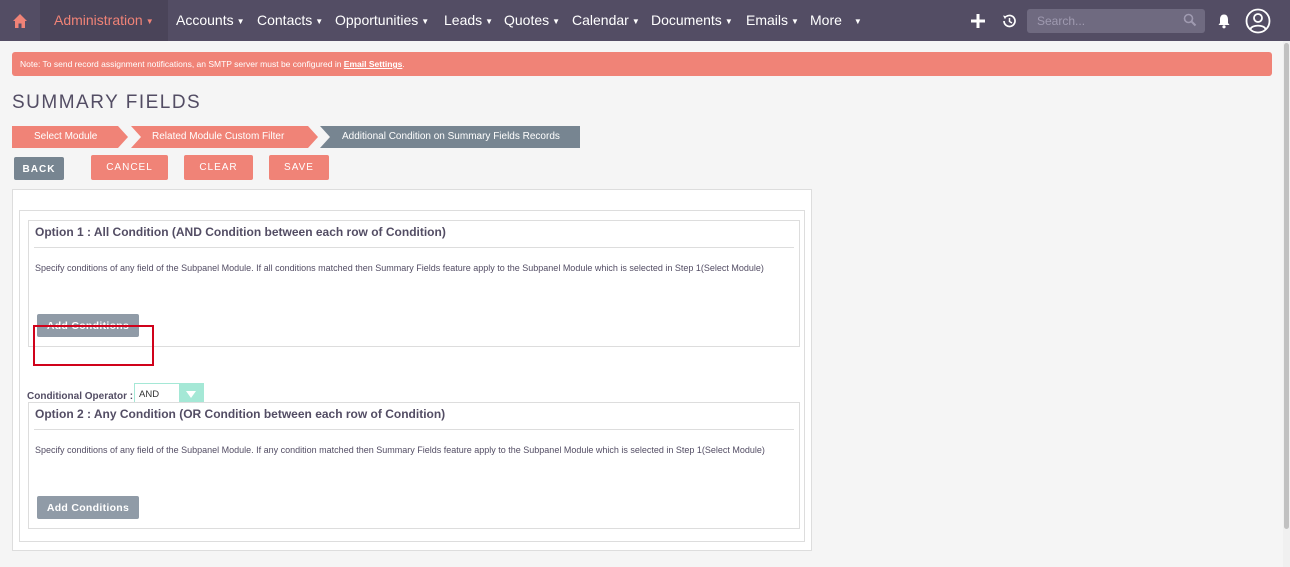 The image size is (1290, 567). Describe the element at coordinates (93, 345) in the screenshot. I see `highlight-box` at that location.